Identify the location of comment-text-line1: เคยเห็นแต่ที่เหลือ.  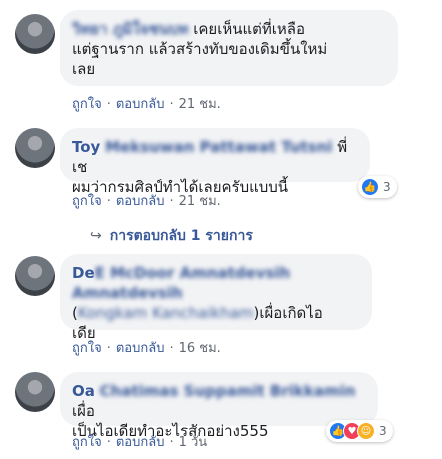
(249, 29).